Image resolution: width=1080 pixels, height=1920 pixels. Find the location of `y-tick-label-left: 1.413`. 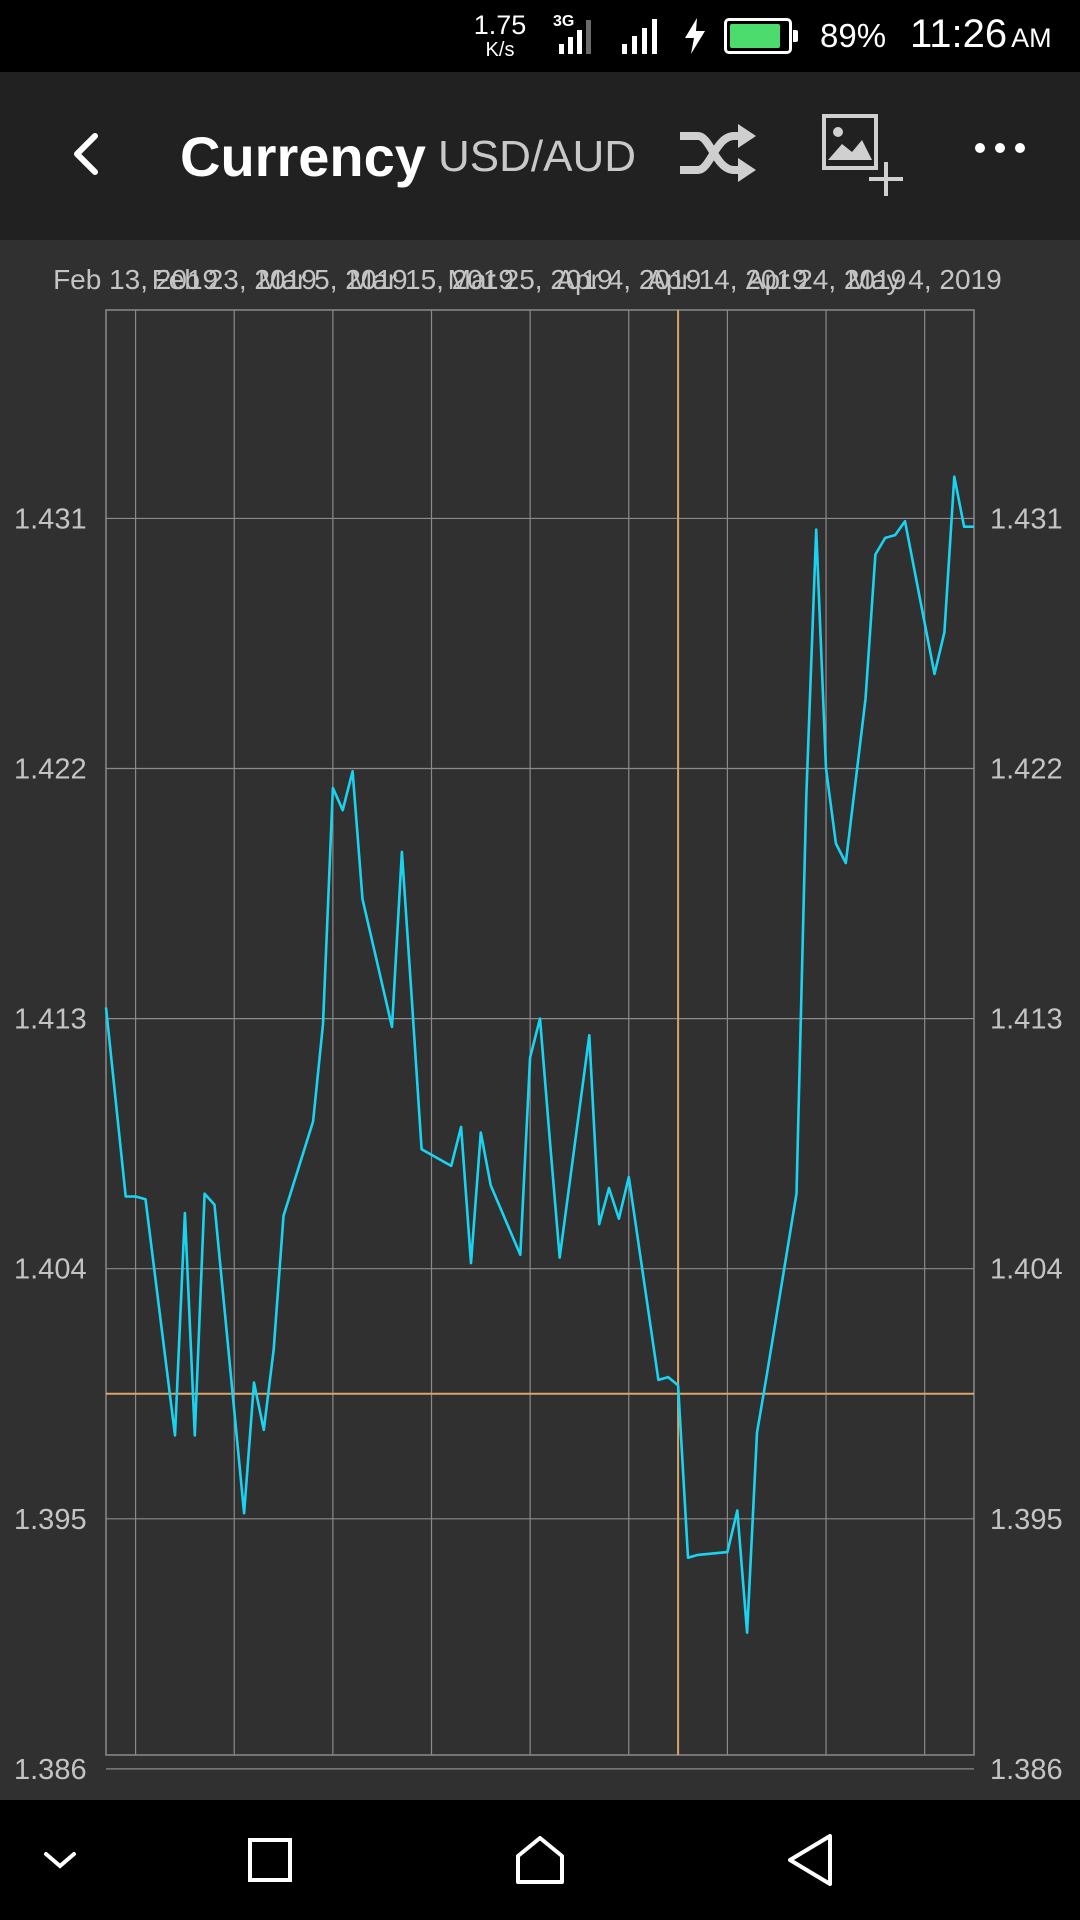

y-tick-label-left: 1.413 is located at coordinates (50, 1020).